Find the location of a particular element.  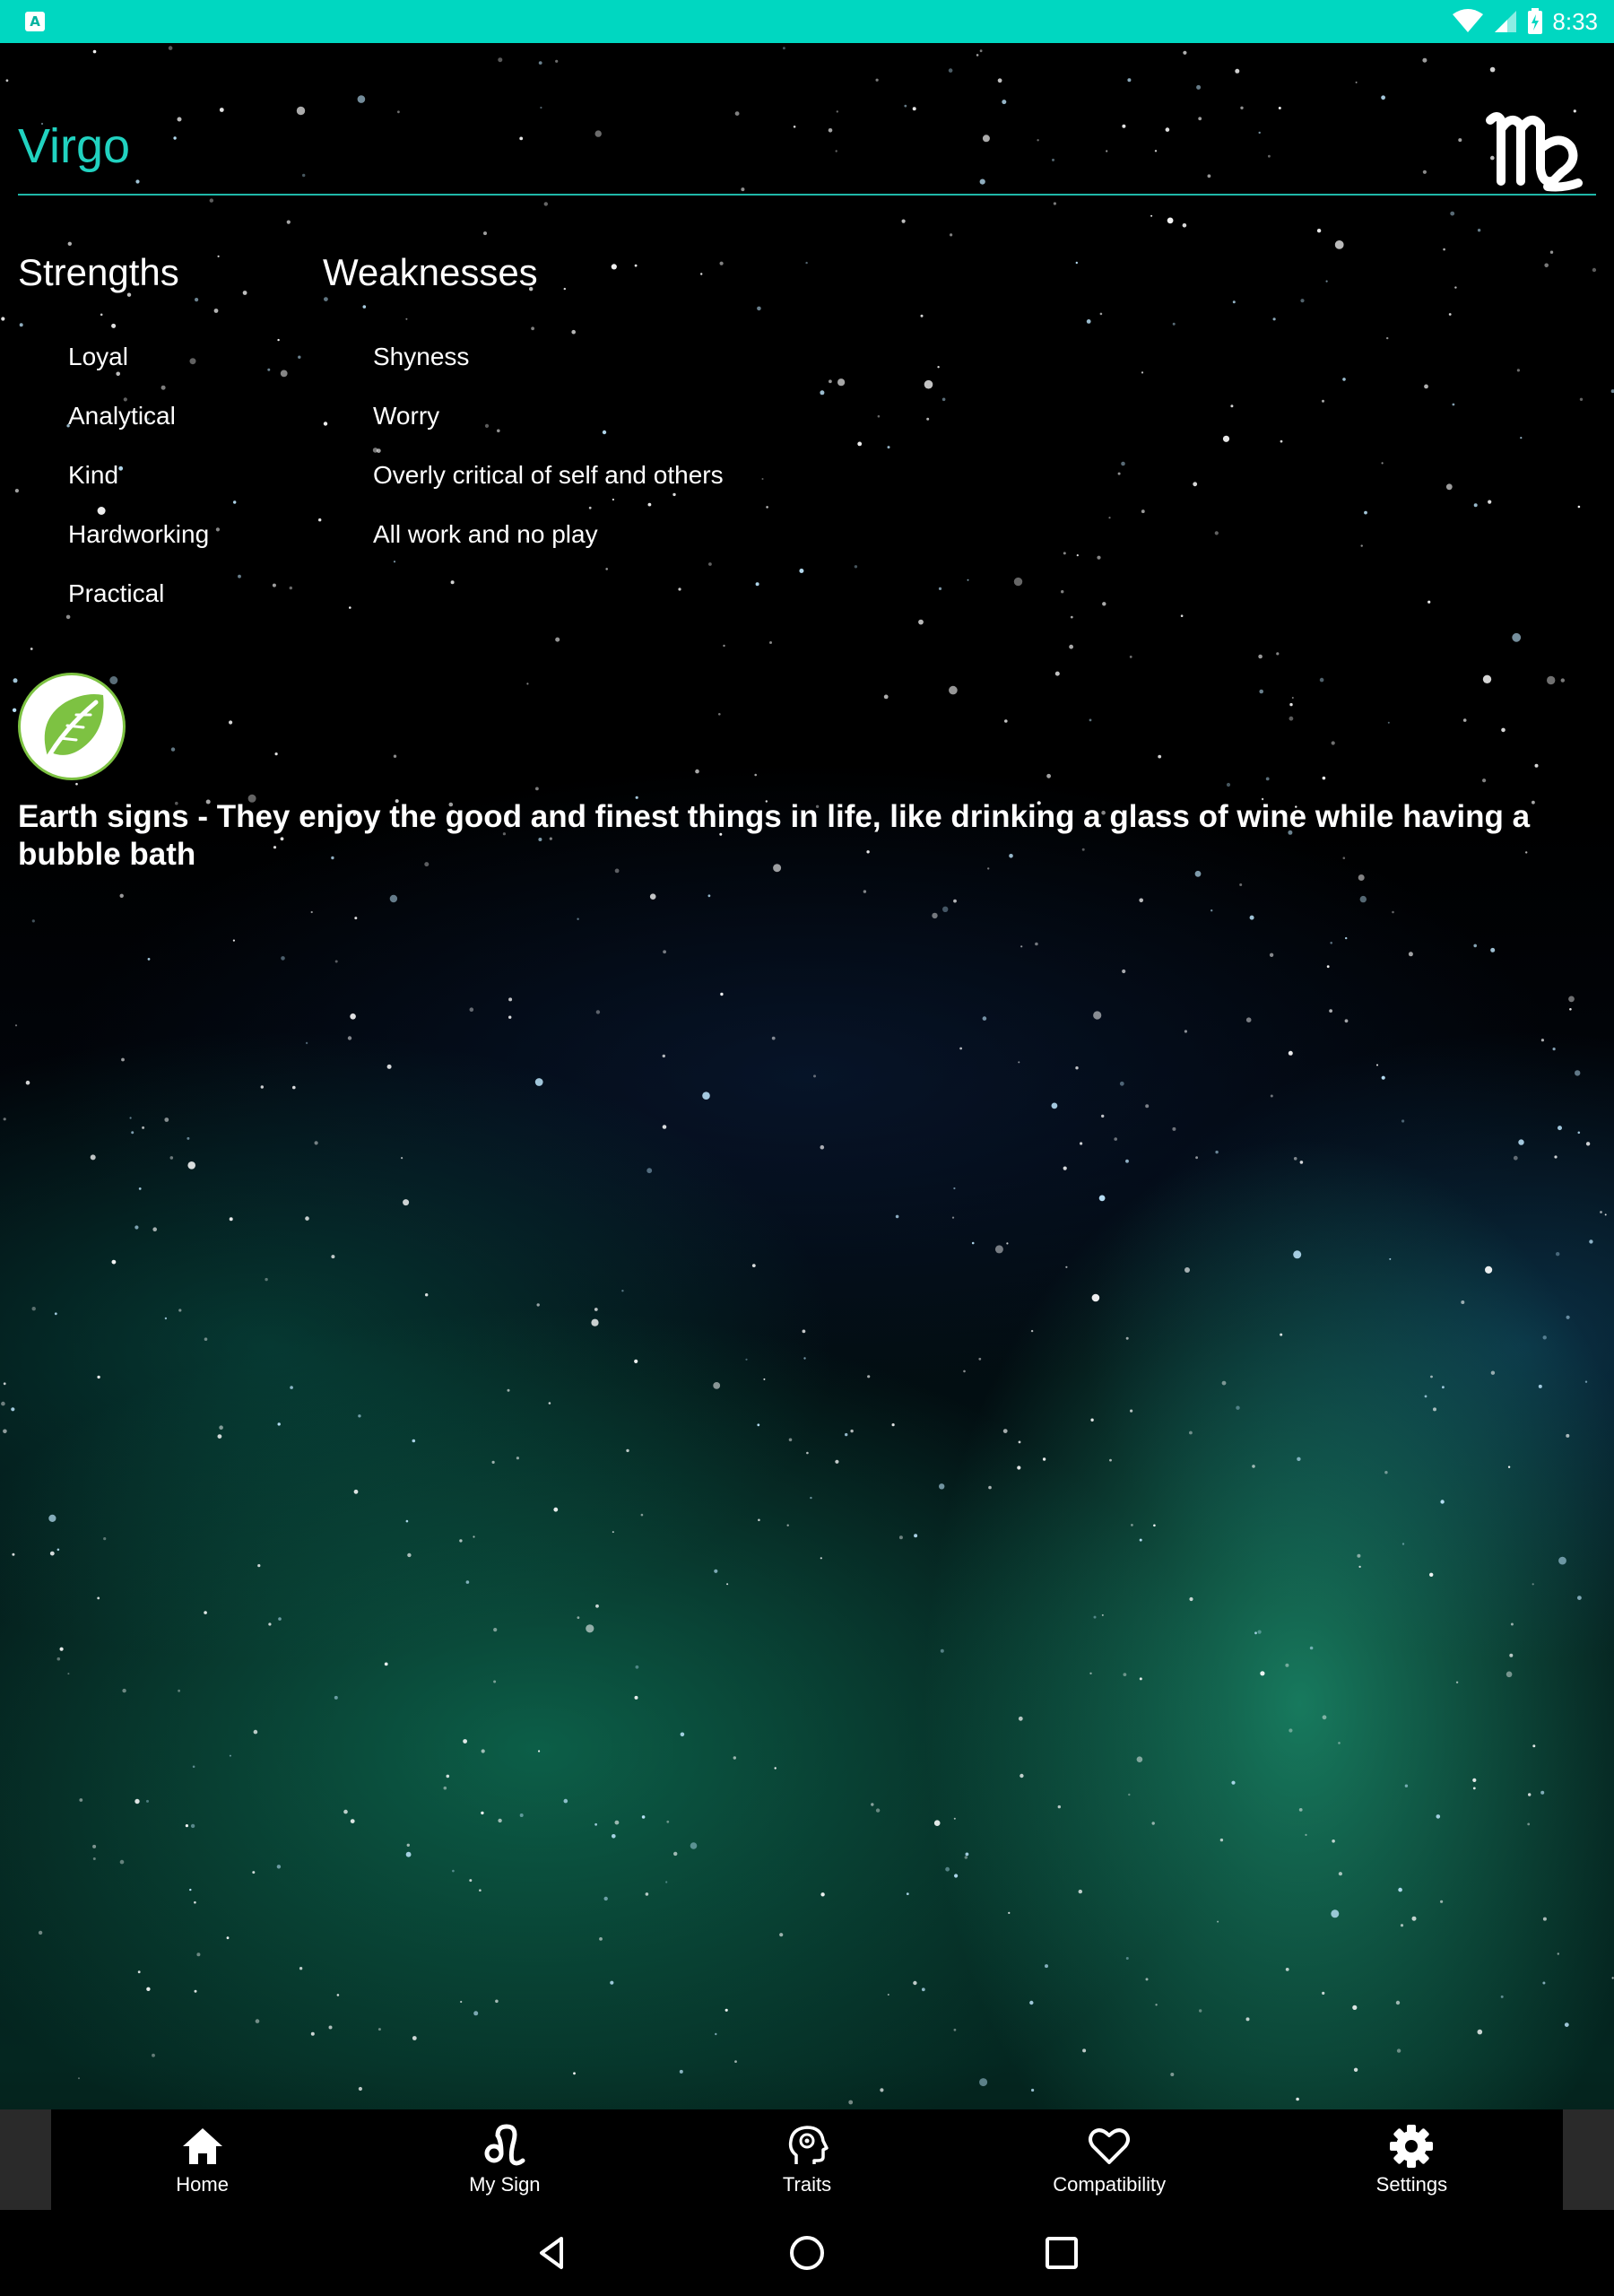

status-time: 8:33 is located at coordinates (1575, 21).